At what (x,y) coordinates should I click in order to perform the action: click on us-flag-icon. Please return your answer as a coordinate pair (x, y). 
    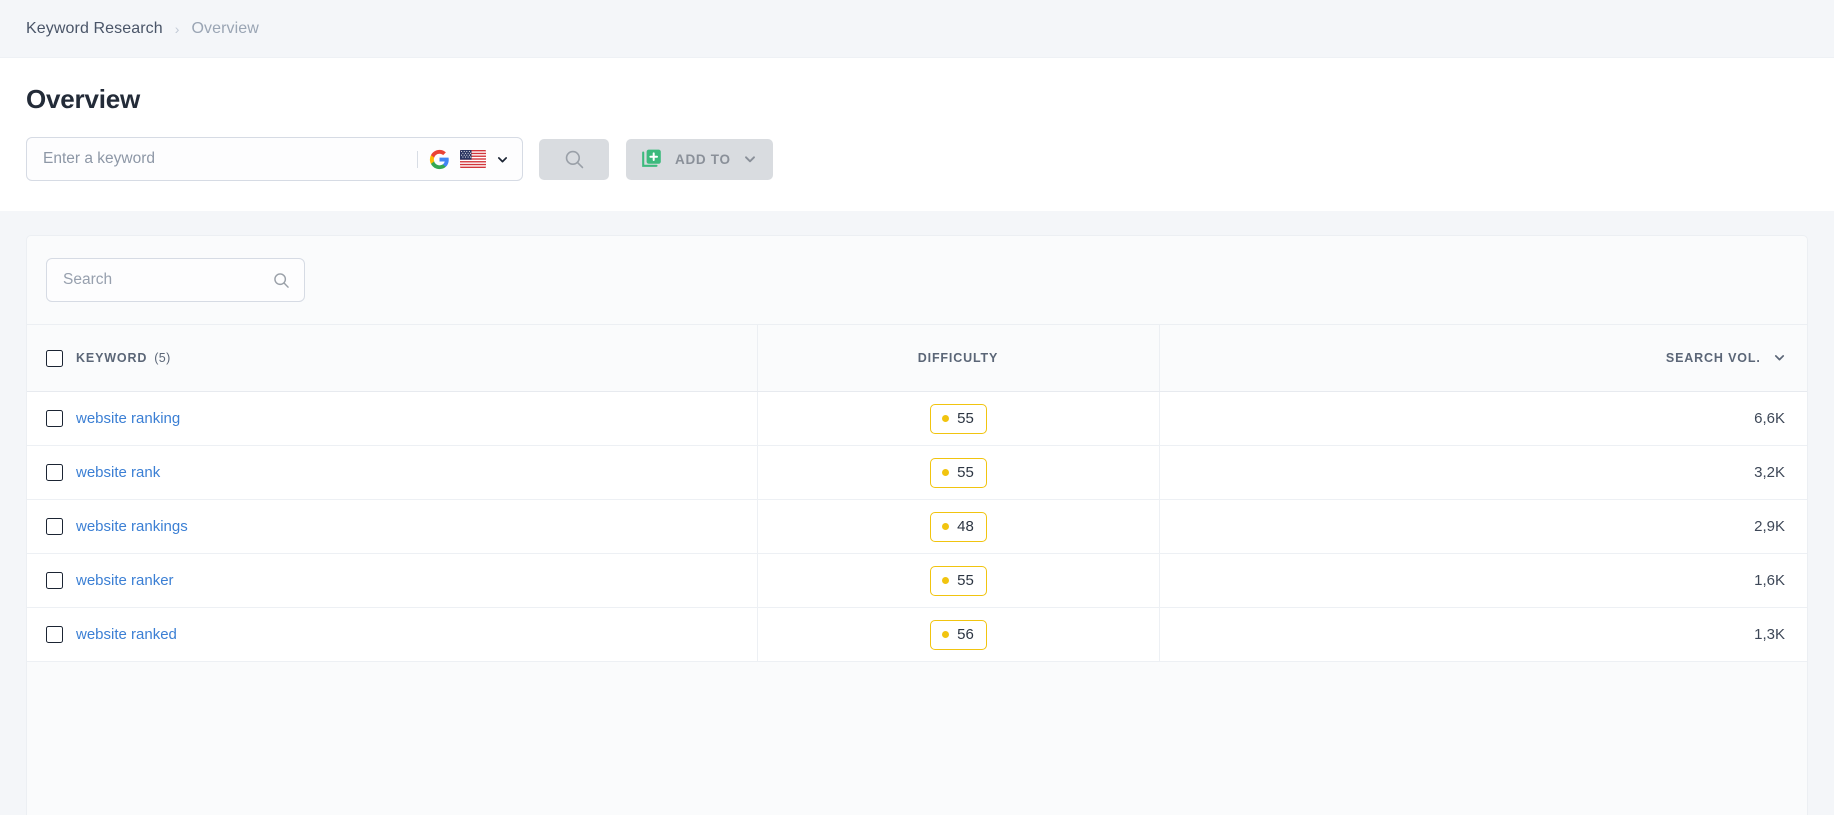
    Looking at the image, I should click on (473, 159).